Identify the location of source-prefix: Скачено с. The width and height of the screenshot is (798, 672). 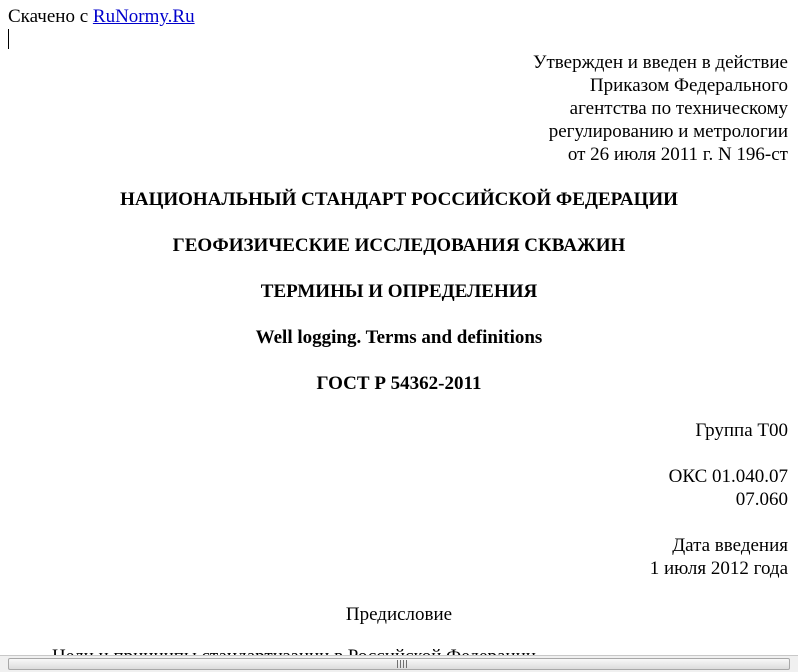
(50, 16).